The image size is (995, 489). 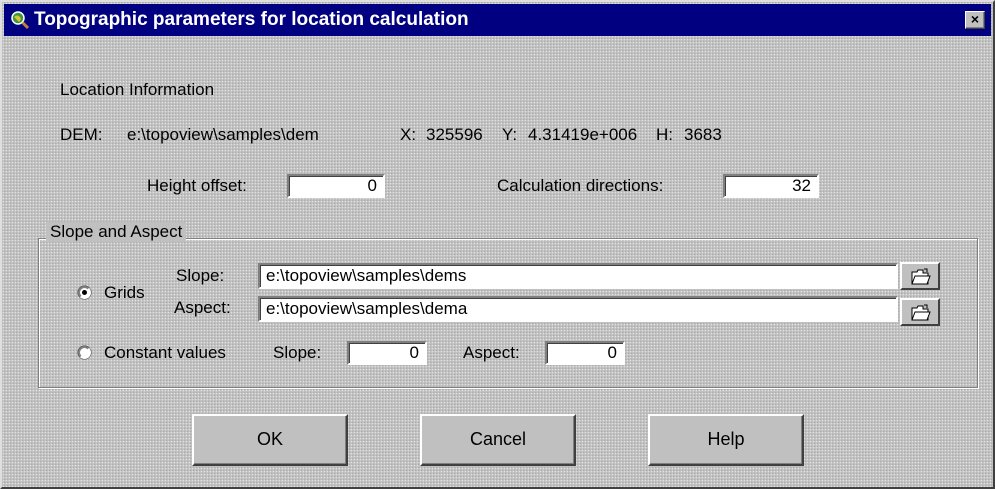 What do you see at coordinates (726, 440) in the screenshot?
I see `help-button: Help` at bounding box center [726, 440].